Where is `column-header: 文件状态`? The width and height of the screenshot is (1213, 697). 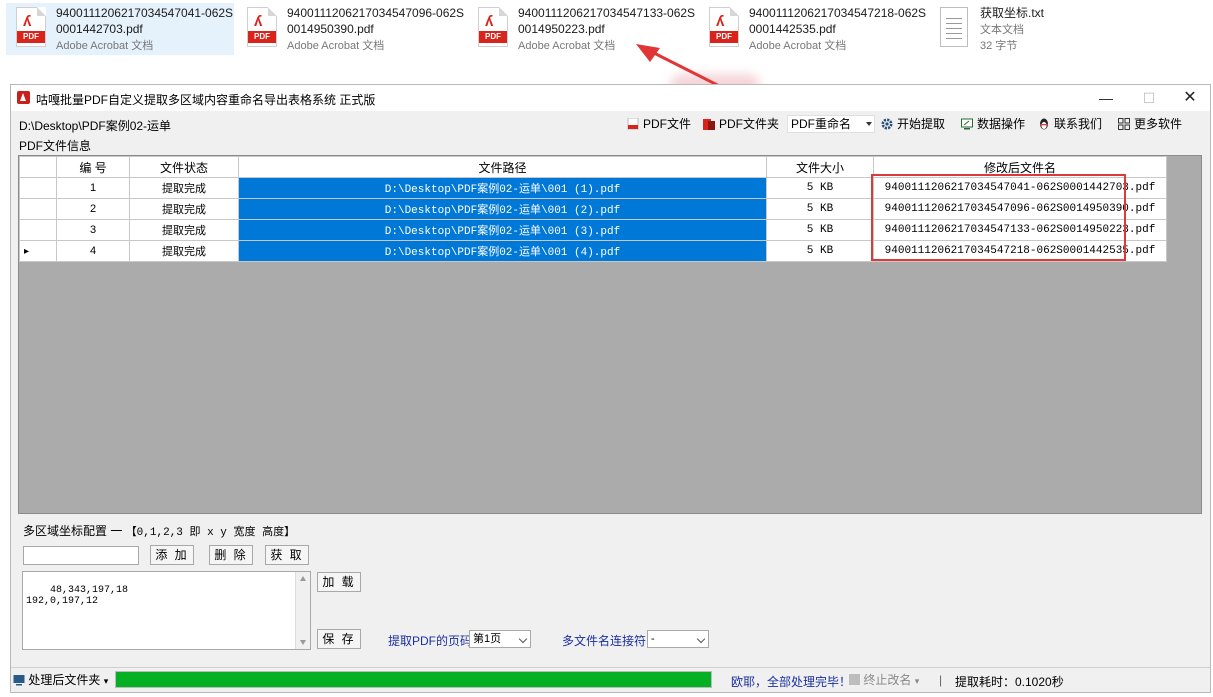
column-header: 文件状态 is located at coordinates (184, 167).